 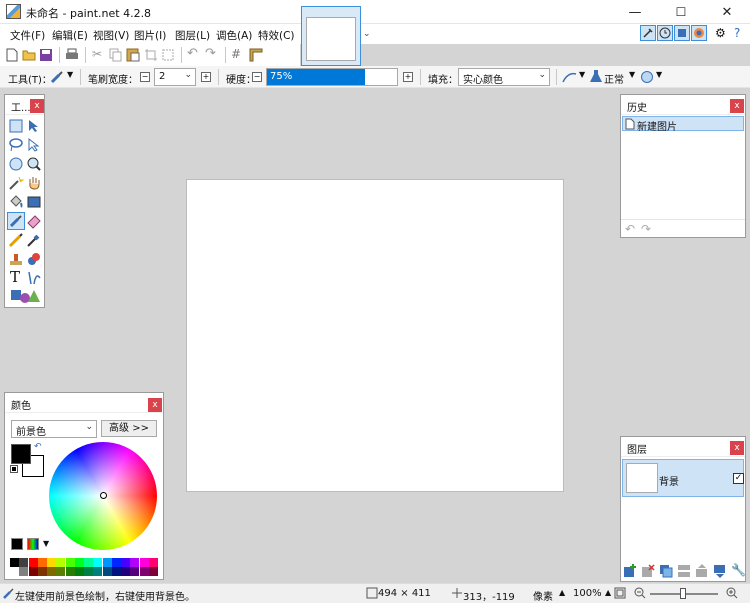 I want to click on rulers-icon, so click(x=256, y=55).